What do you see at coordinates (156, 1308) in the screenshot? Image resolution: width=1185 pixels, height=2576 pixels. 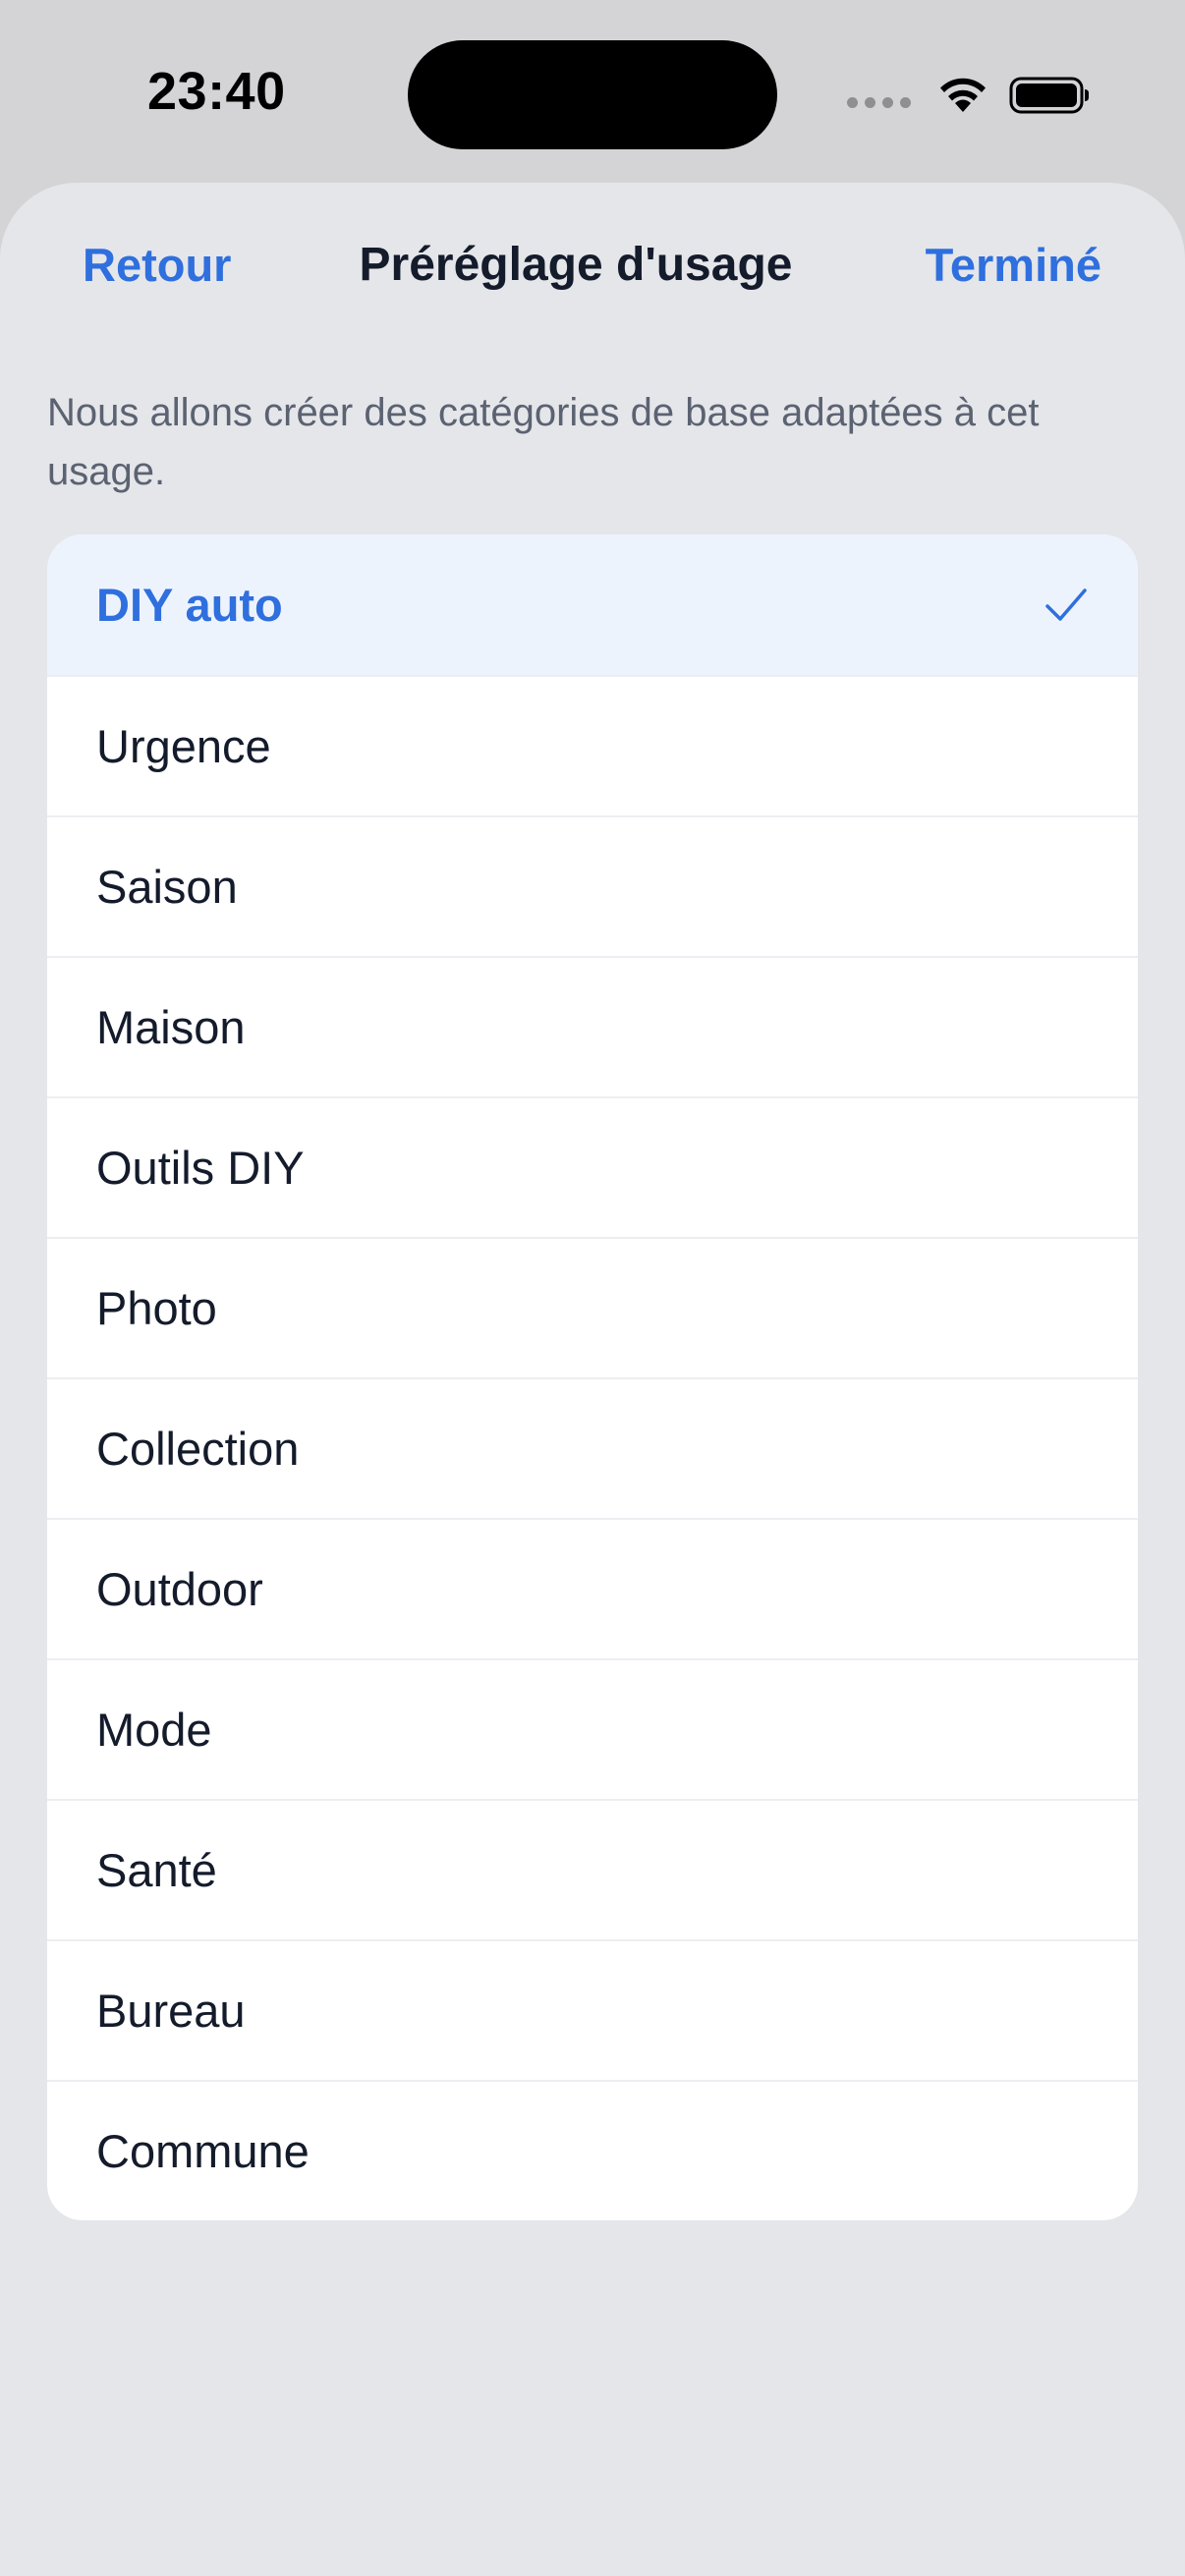 I see `preset-row-label: Photo` at bounding box center [156, 1308].